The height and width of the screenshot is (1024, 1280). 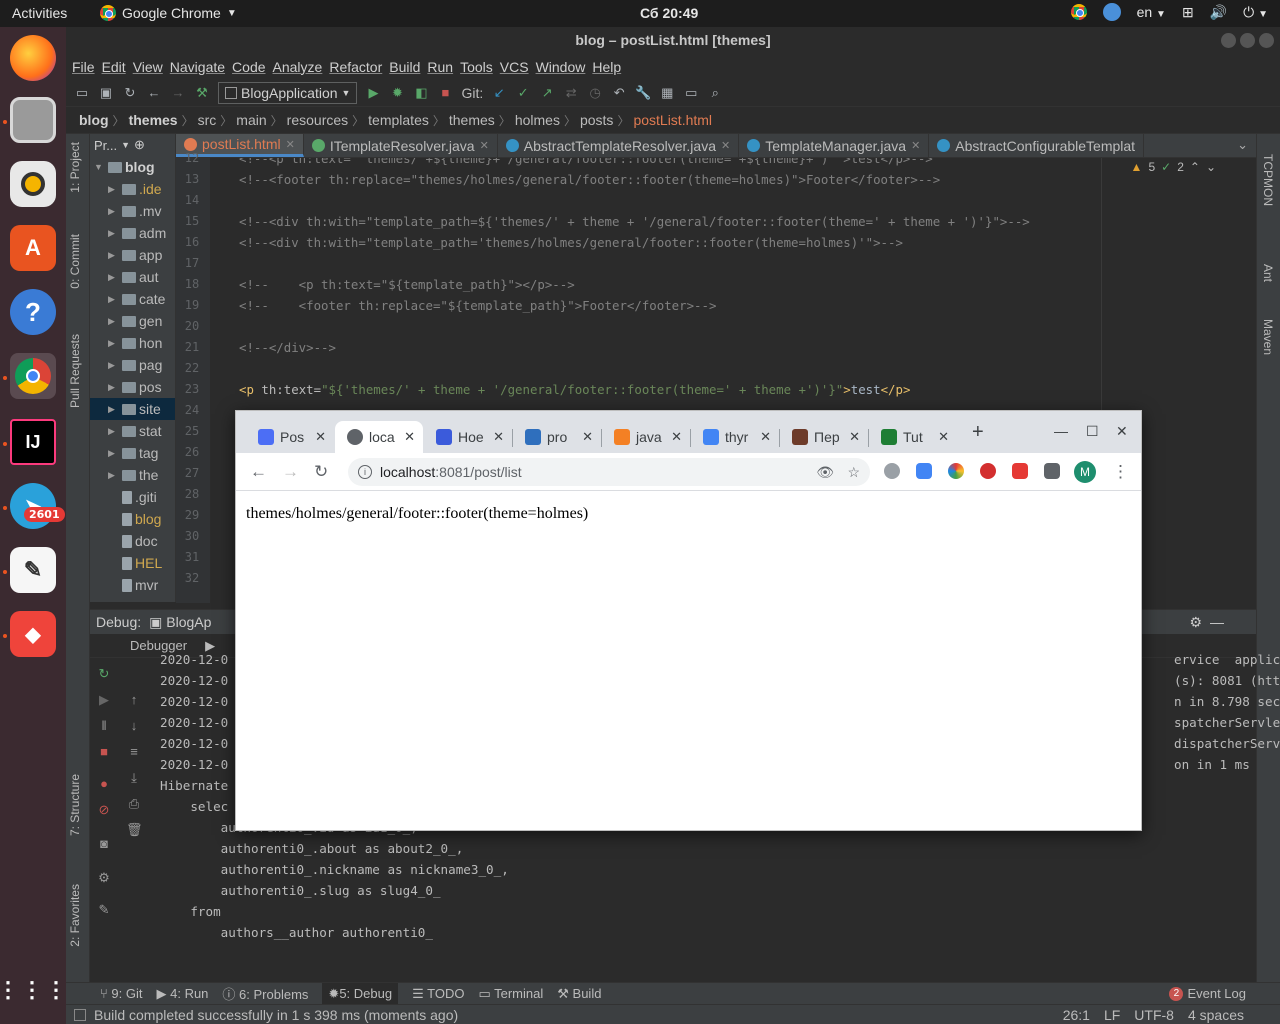 I want to click on project-tree-item: ▶ the, so click(x=132, y=475).